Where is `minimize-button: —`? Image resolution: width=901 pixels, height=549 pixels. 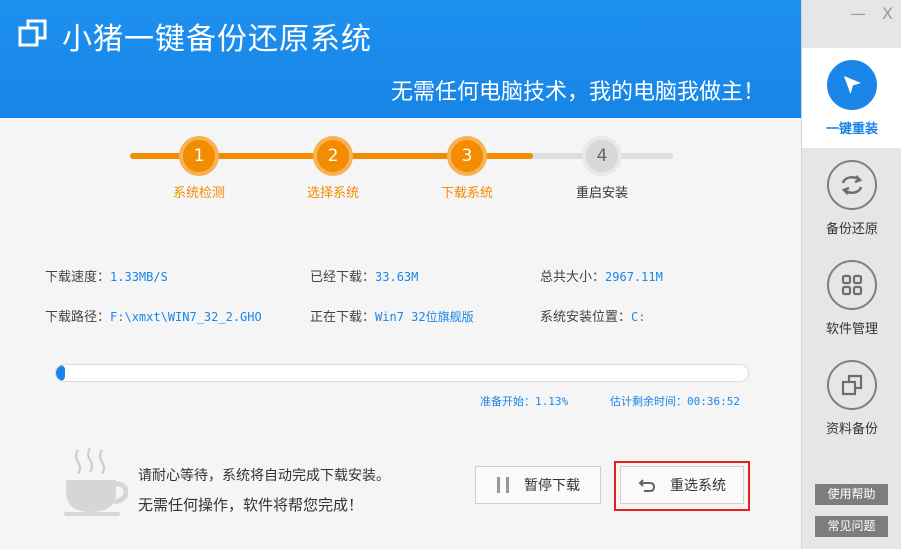
minimize-button: — is located at coordinates (858, 13).